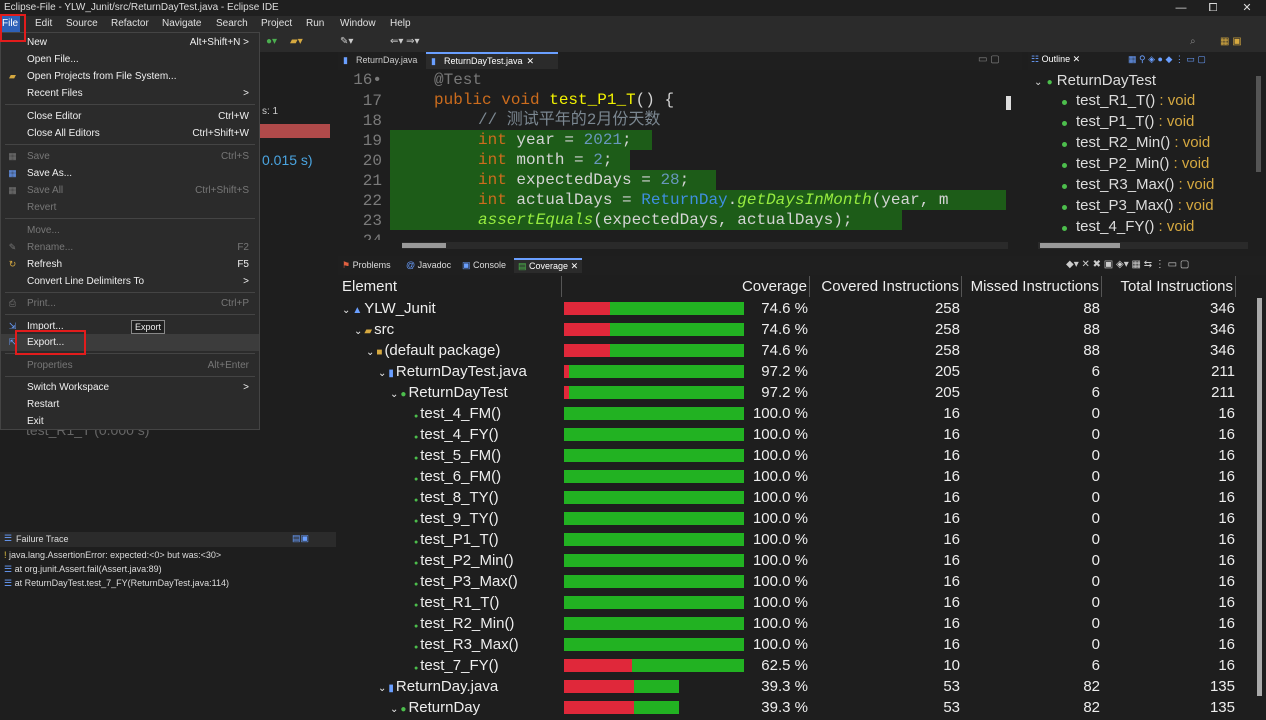  Describe the element at coordinates (381, 60) in the screenshot. I see `tab-returnday-java: ▮ ReturnDay.java` at that location.